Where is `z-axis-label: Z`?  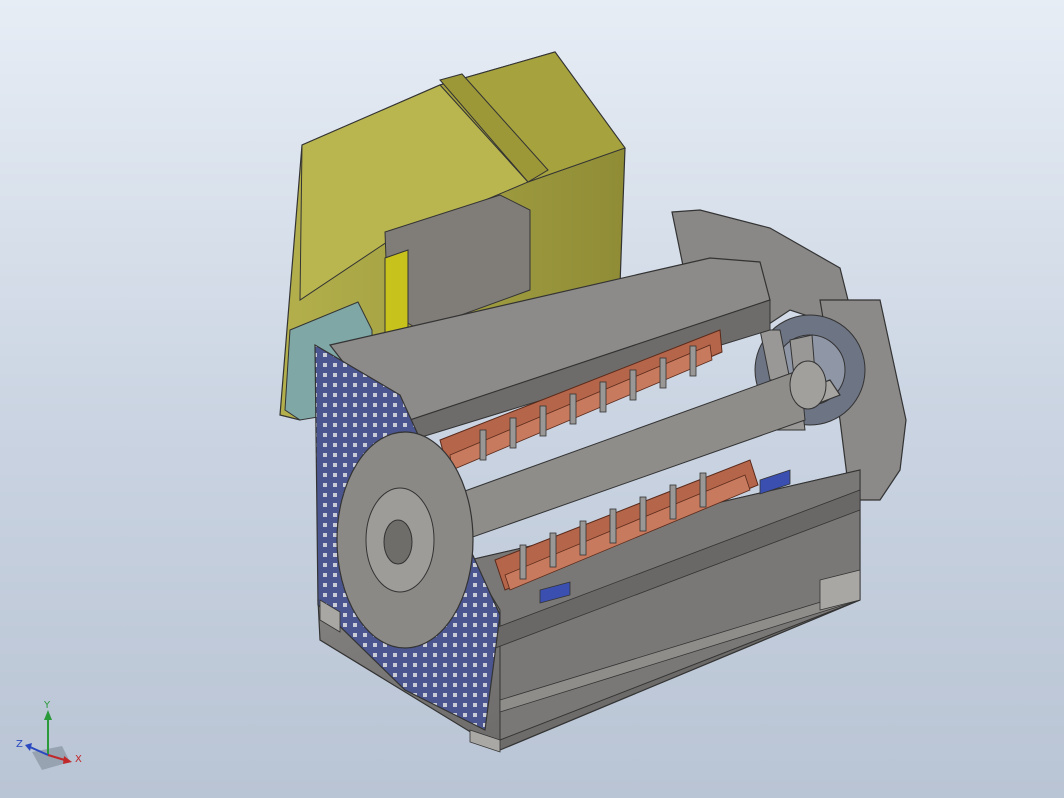
z-axis-label: Z is located at coordinates (19, 744).